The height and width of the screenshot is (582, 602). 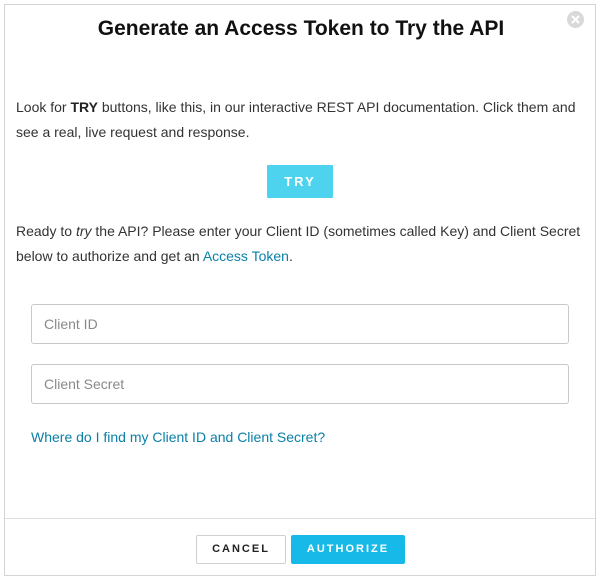 What do you see at coordinates (300, 518) in the screenshot?
I see `footer-divider` at bounding box center [300, 518].